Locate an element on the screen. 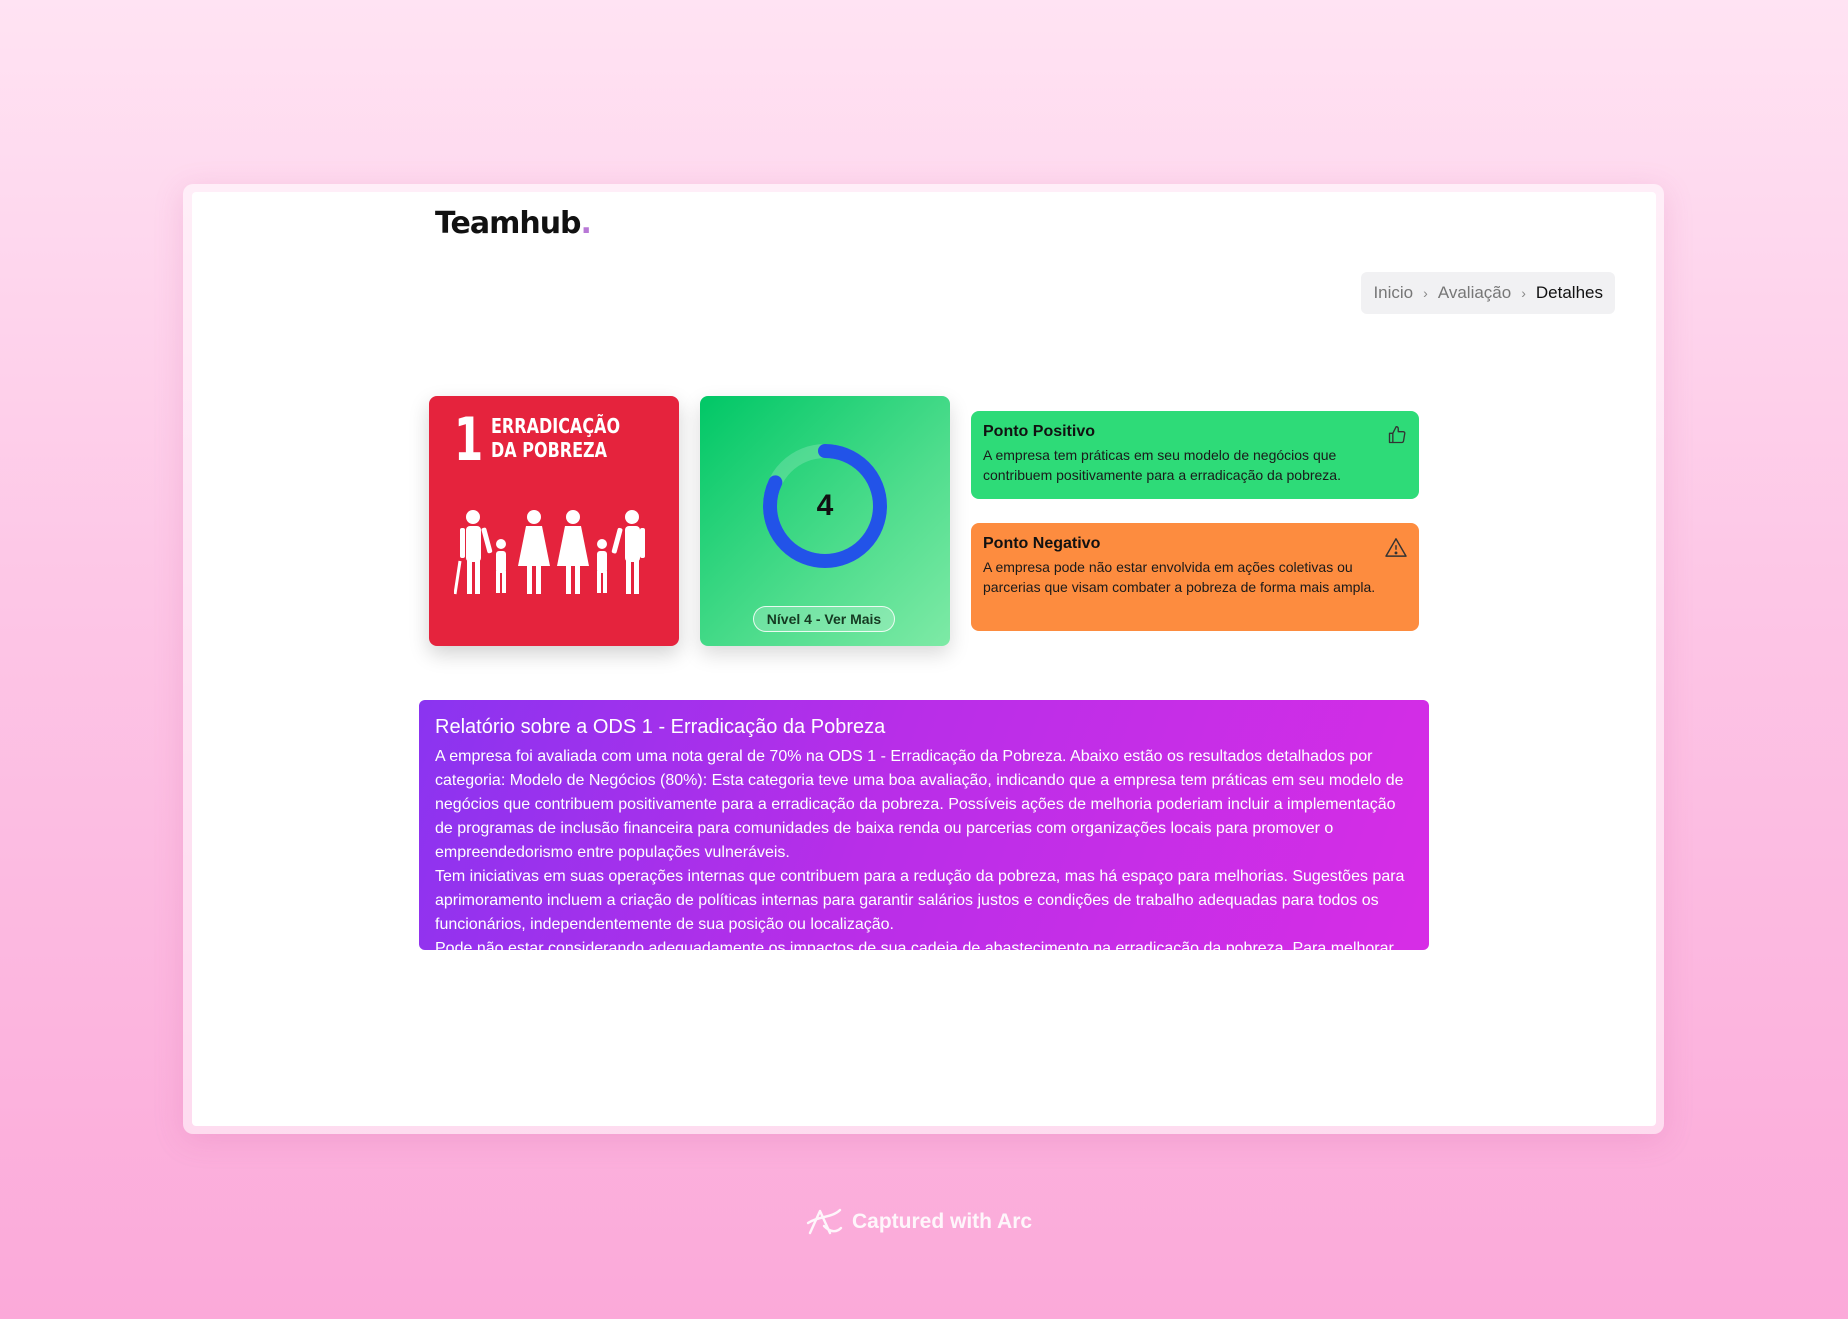 This screenshot has width=1848, height=1319. family-icon is located at coordinates (549, 552).